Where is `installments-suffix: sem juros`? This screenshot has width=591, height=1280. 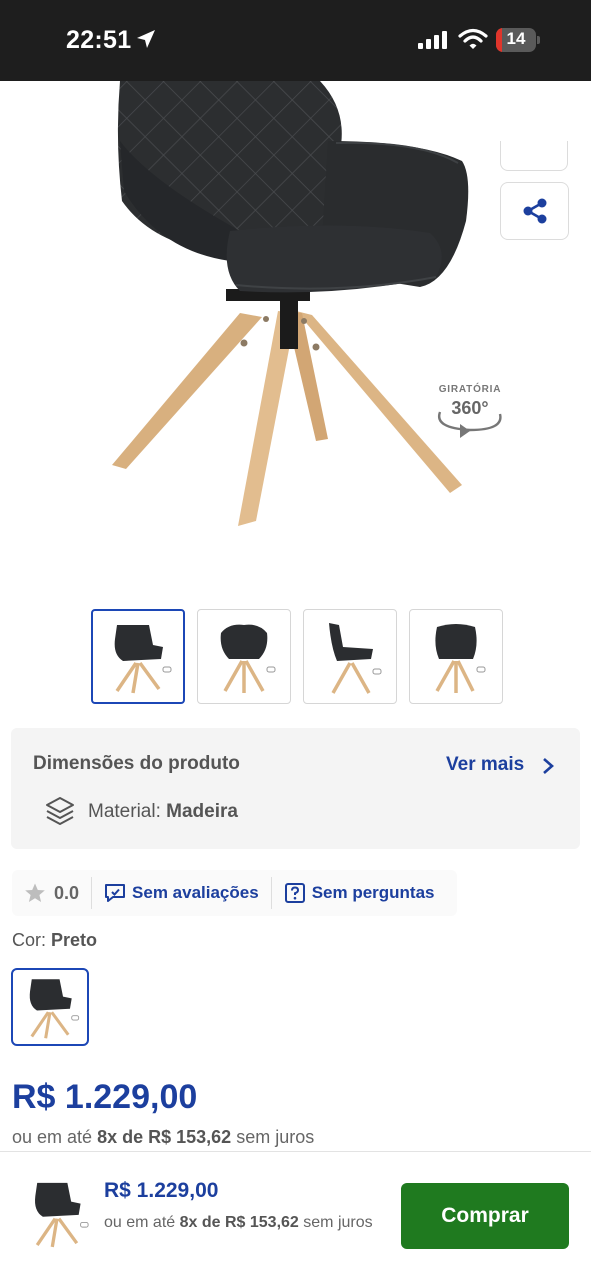
installments-suffix: sem juros is located at coordinates (275, 1137).